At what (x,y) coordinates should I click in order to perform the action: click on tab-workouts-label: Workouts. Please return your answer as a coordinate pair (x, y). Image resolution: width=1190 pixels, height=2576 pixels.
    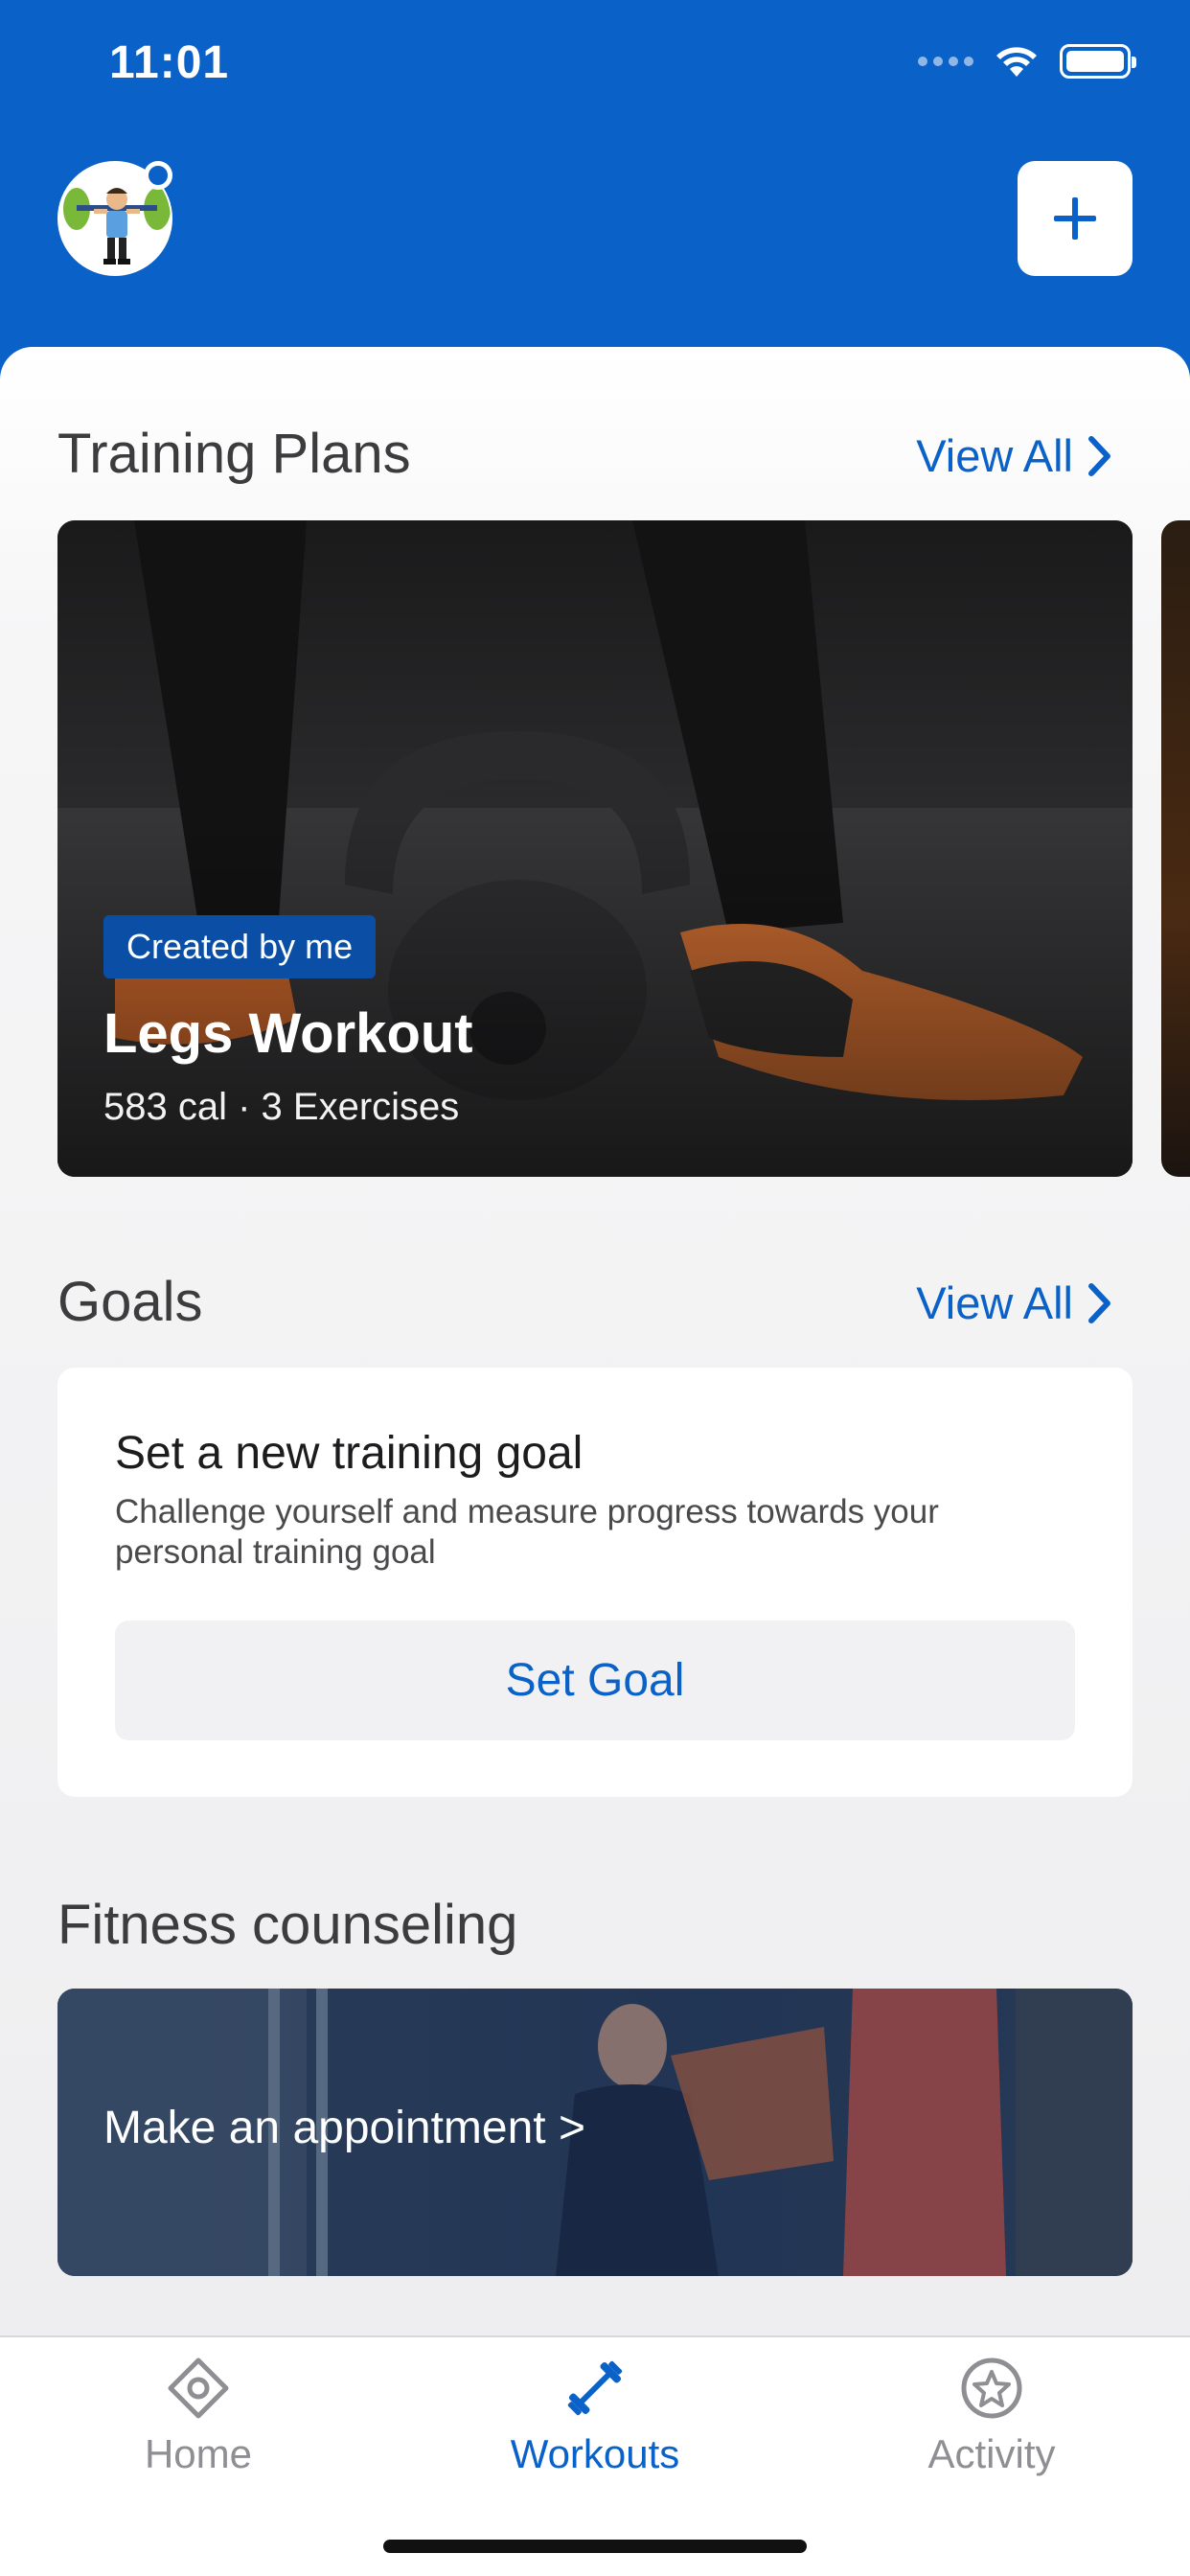
    Looking at the image, I should click on (595, 2453).